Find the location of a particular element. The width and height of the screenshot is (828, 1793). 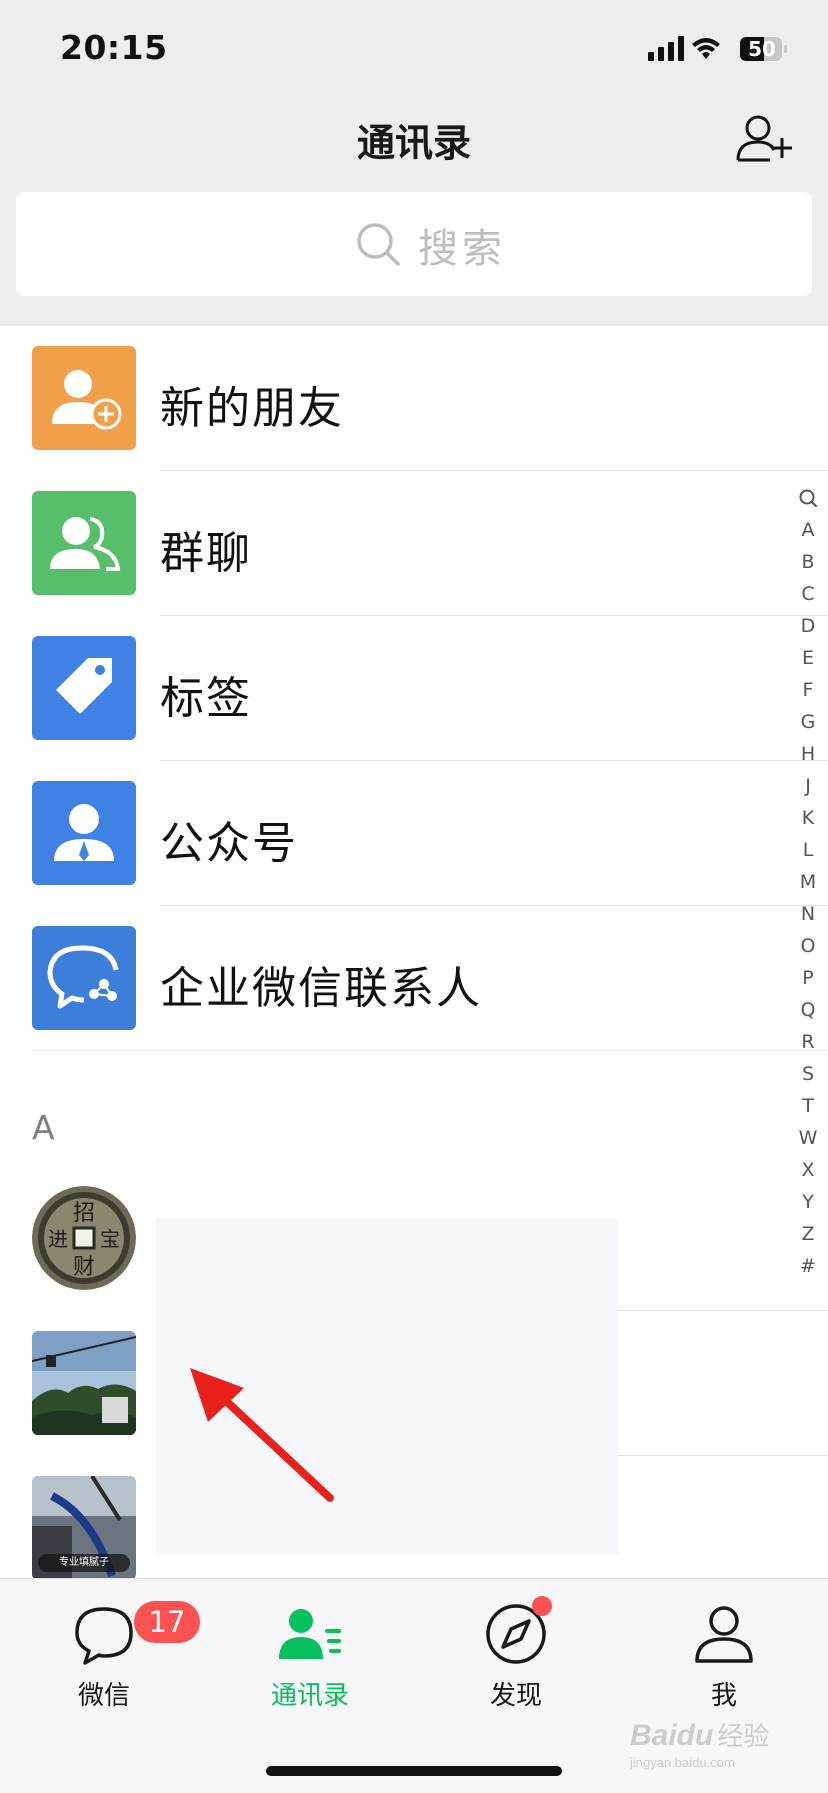

tags-label: 标签 is located at coordinates (206, 698).